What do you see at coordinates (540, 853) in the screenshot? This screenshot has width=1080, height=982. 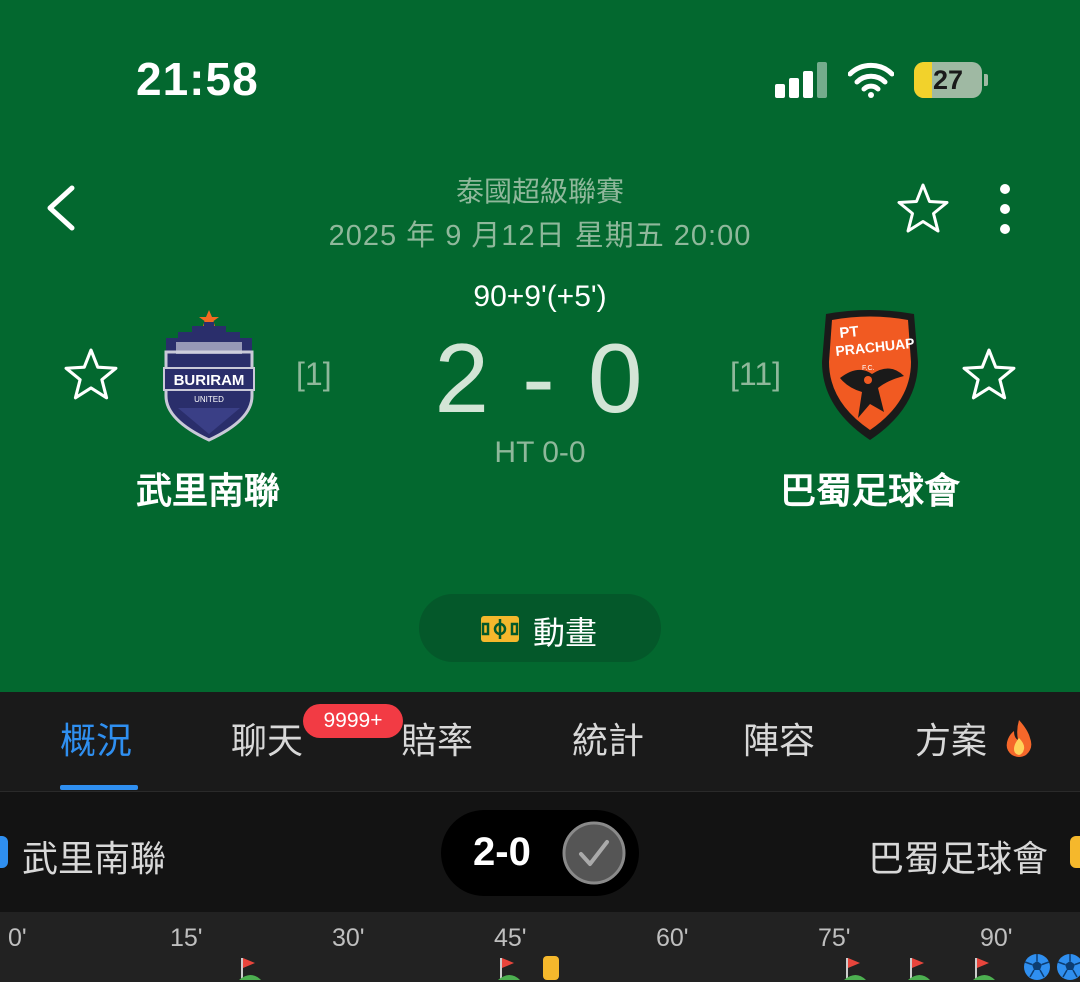 I see `summary-score-pill: 2-0` at bounding box center [540, 853].